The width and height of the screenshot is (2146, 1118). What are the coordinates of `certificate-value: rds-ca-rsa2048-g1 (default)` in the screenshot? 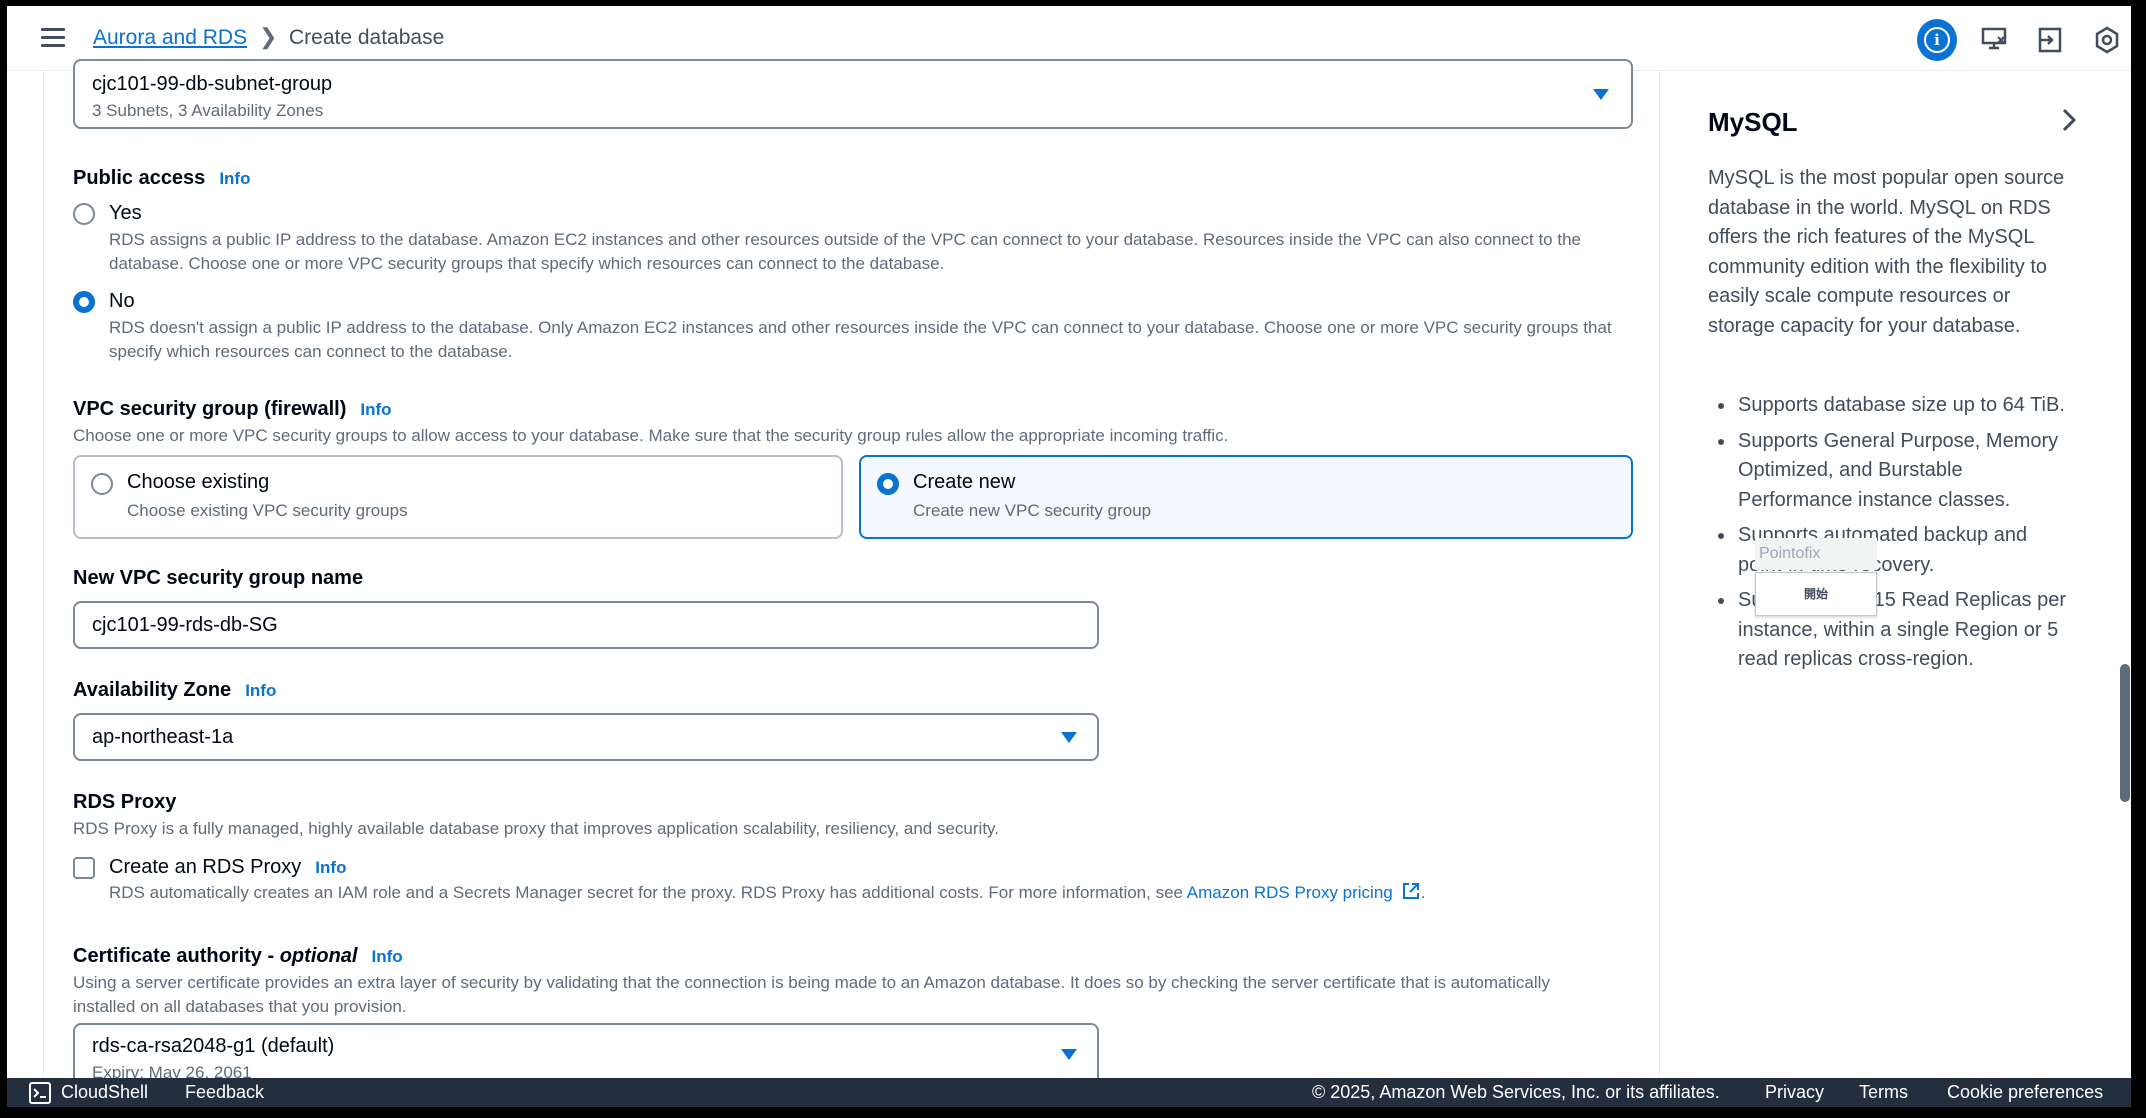 It's located at (213, 1046).